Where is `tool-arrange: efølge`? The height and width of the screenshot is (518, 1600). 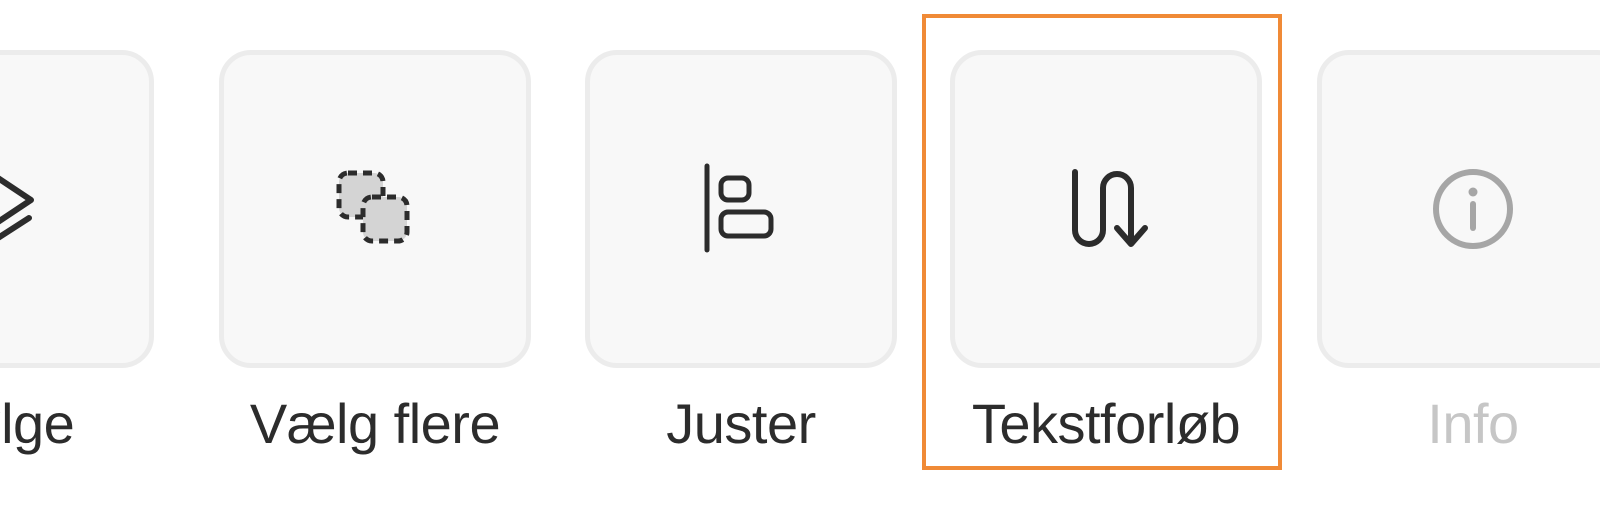 tool-arrange: efølge is located at coordinates (77, 259).